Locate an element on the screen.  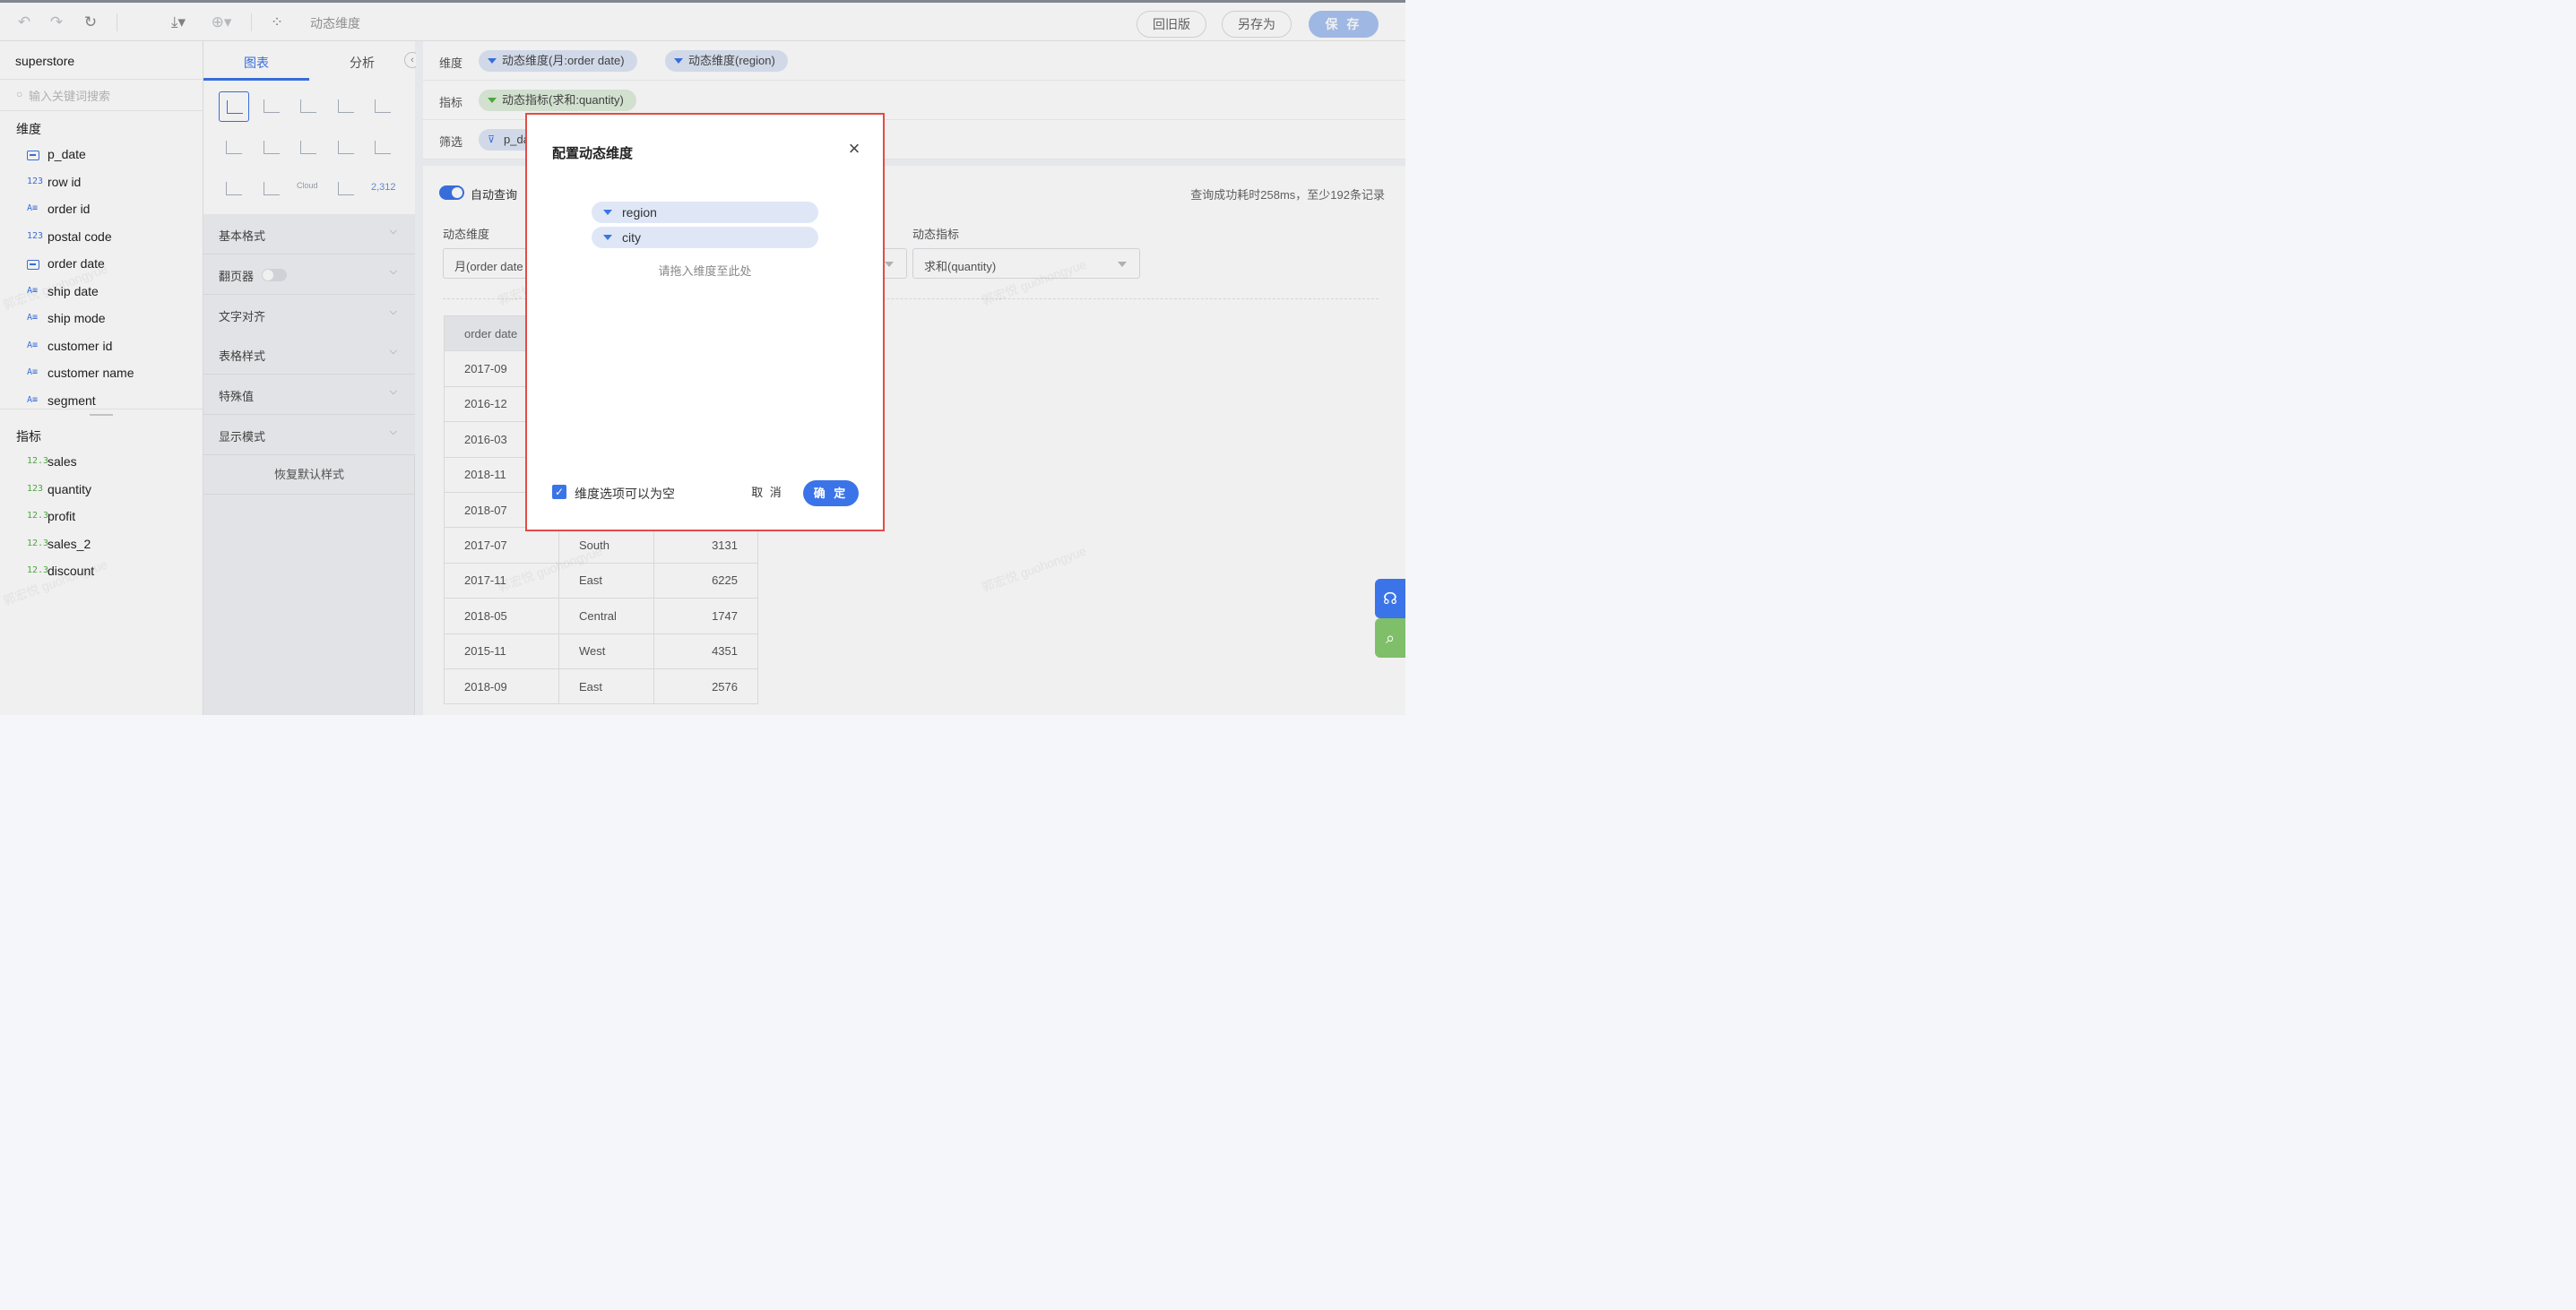
allow-empty-label: 维度选项可以为空 is located at coordinates (625, 494).